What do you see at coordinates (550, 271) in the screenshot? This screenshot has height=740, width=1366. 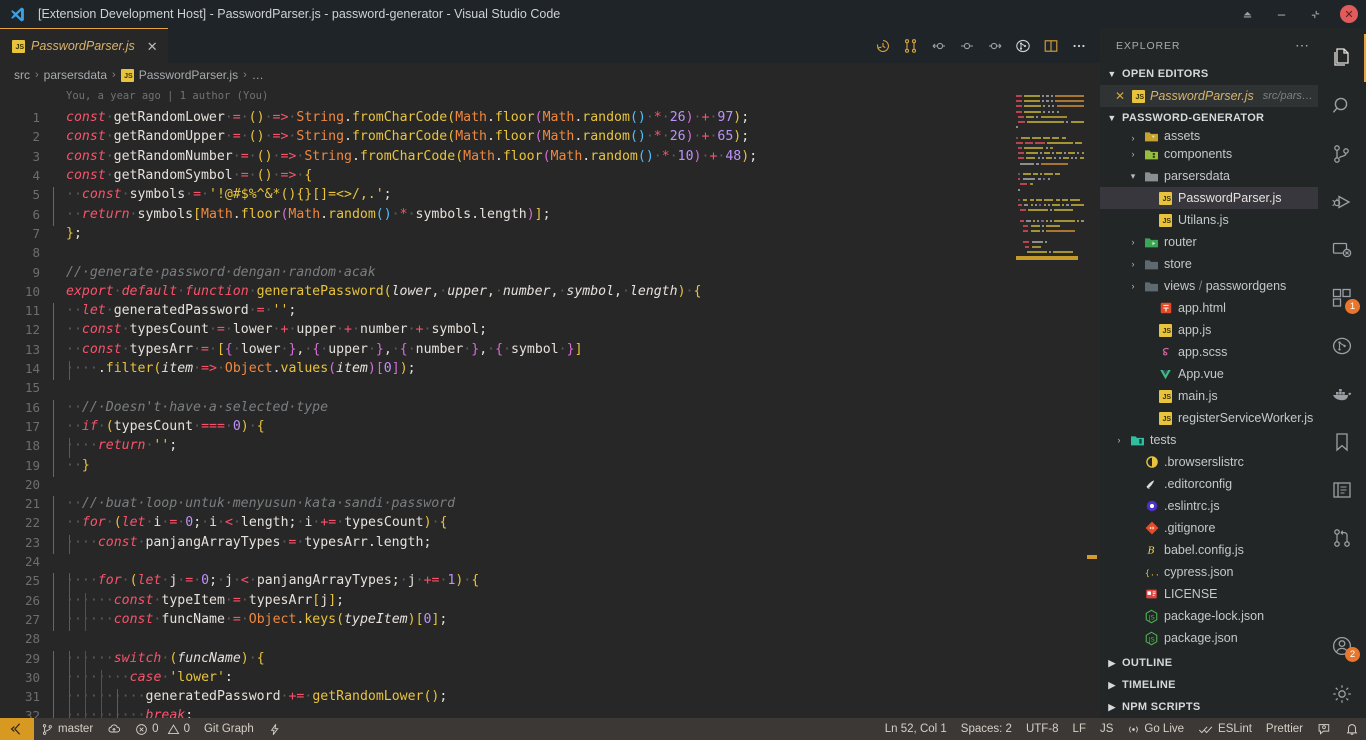 I see `code-line: 9 //·generate·password·dengan·random·acak` at bounding box center [550, 271].